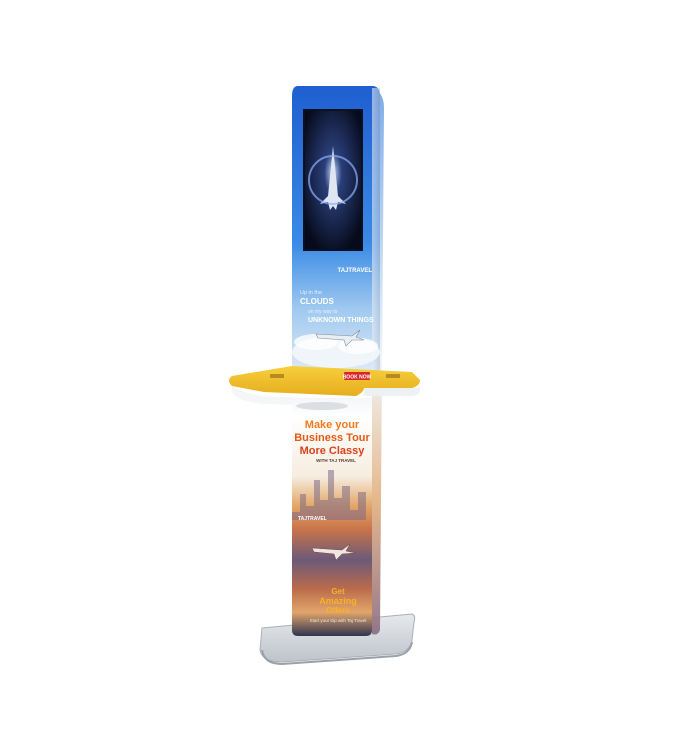  Describe the element at coordinates (332, 438) in the screenshot. I see `headline-2: Business Tour` at that location.